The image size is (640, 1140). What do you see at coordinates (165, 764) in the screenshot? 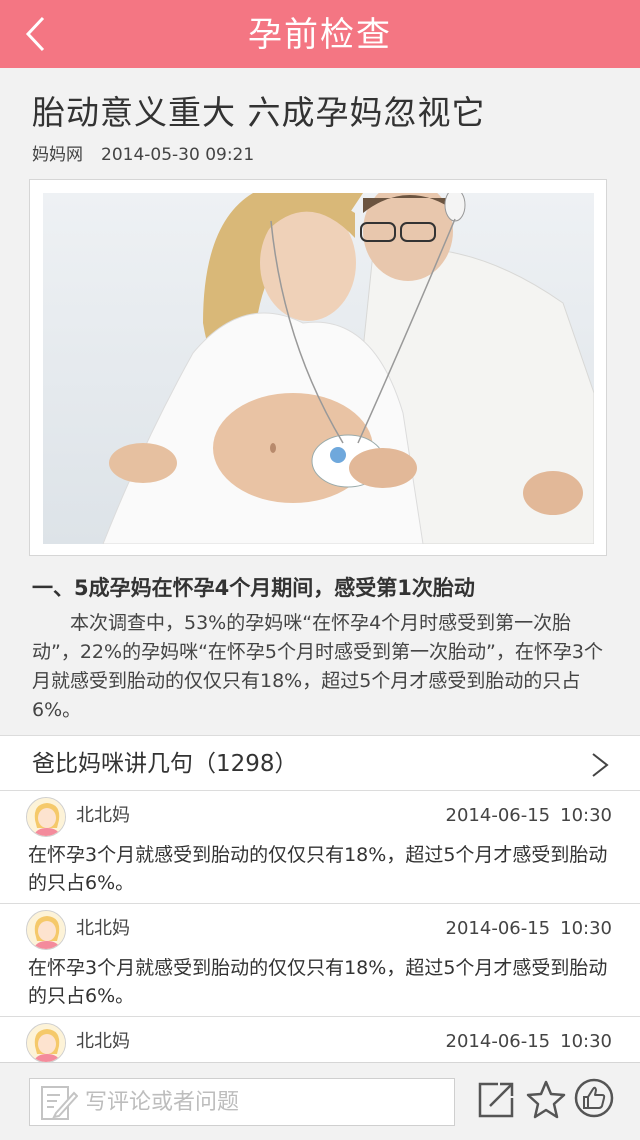
I see `comments-title: 爸比妈咪讲几句（1298）` at bounding box center [165, 764].